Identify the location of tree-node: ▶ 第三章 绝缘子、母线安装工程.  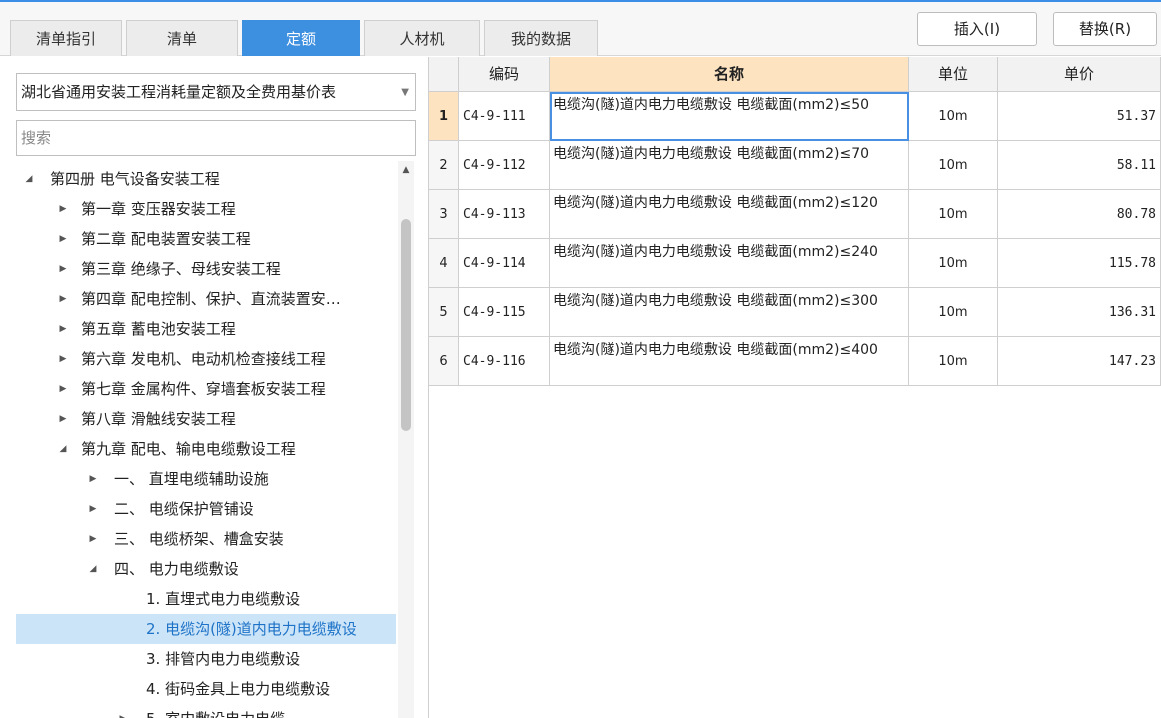
(206, 269).